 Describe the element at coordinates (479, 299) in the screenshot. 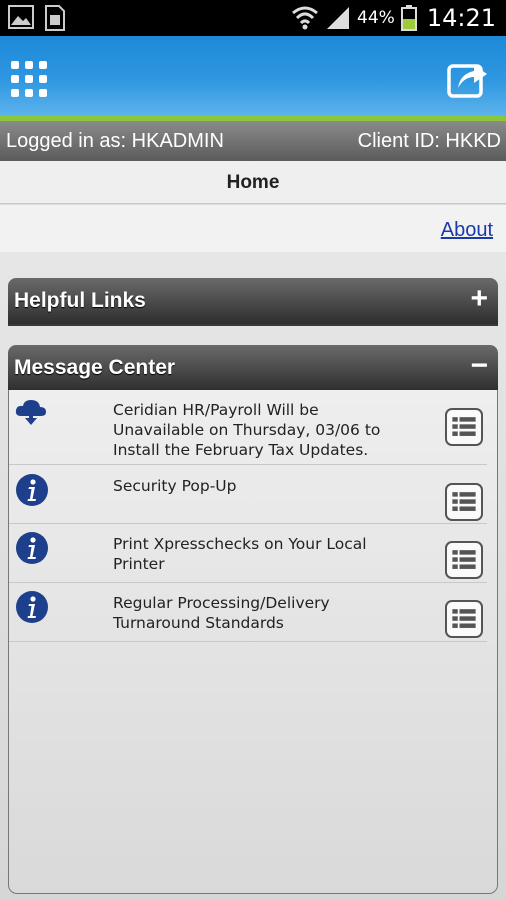

I see `expand-icon: +` at that location.